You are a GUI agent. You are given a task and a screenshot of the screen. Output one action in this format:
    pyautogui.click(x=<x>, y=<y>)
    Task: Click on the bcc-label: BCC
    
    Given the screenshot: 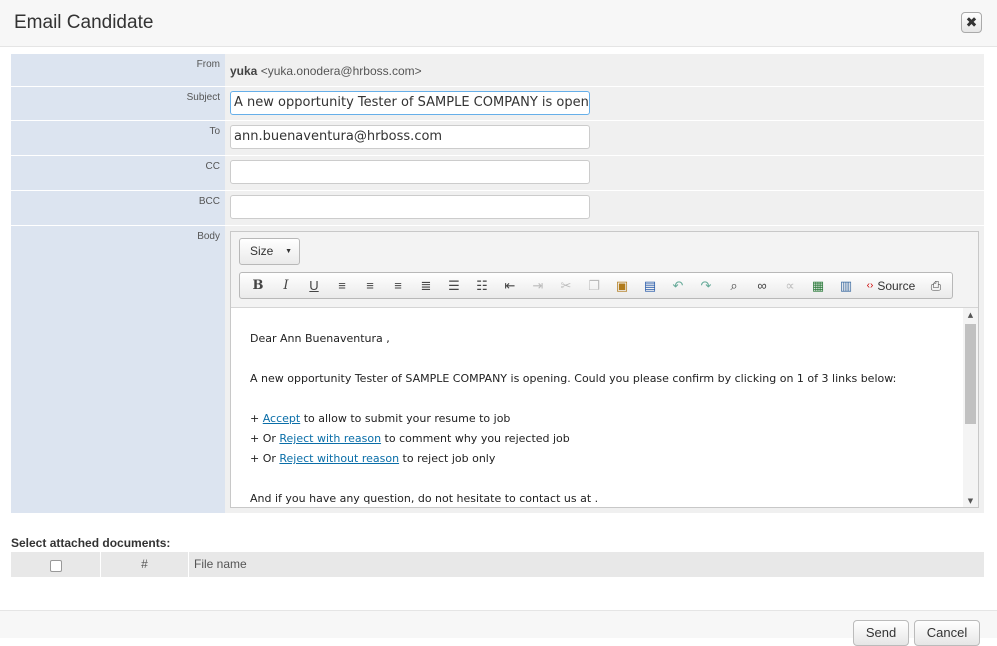 What is the action you would take?
    pyautogui.click(x=118, y=208)
    